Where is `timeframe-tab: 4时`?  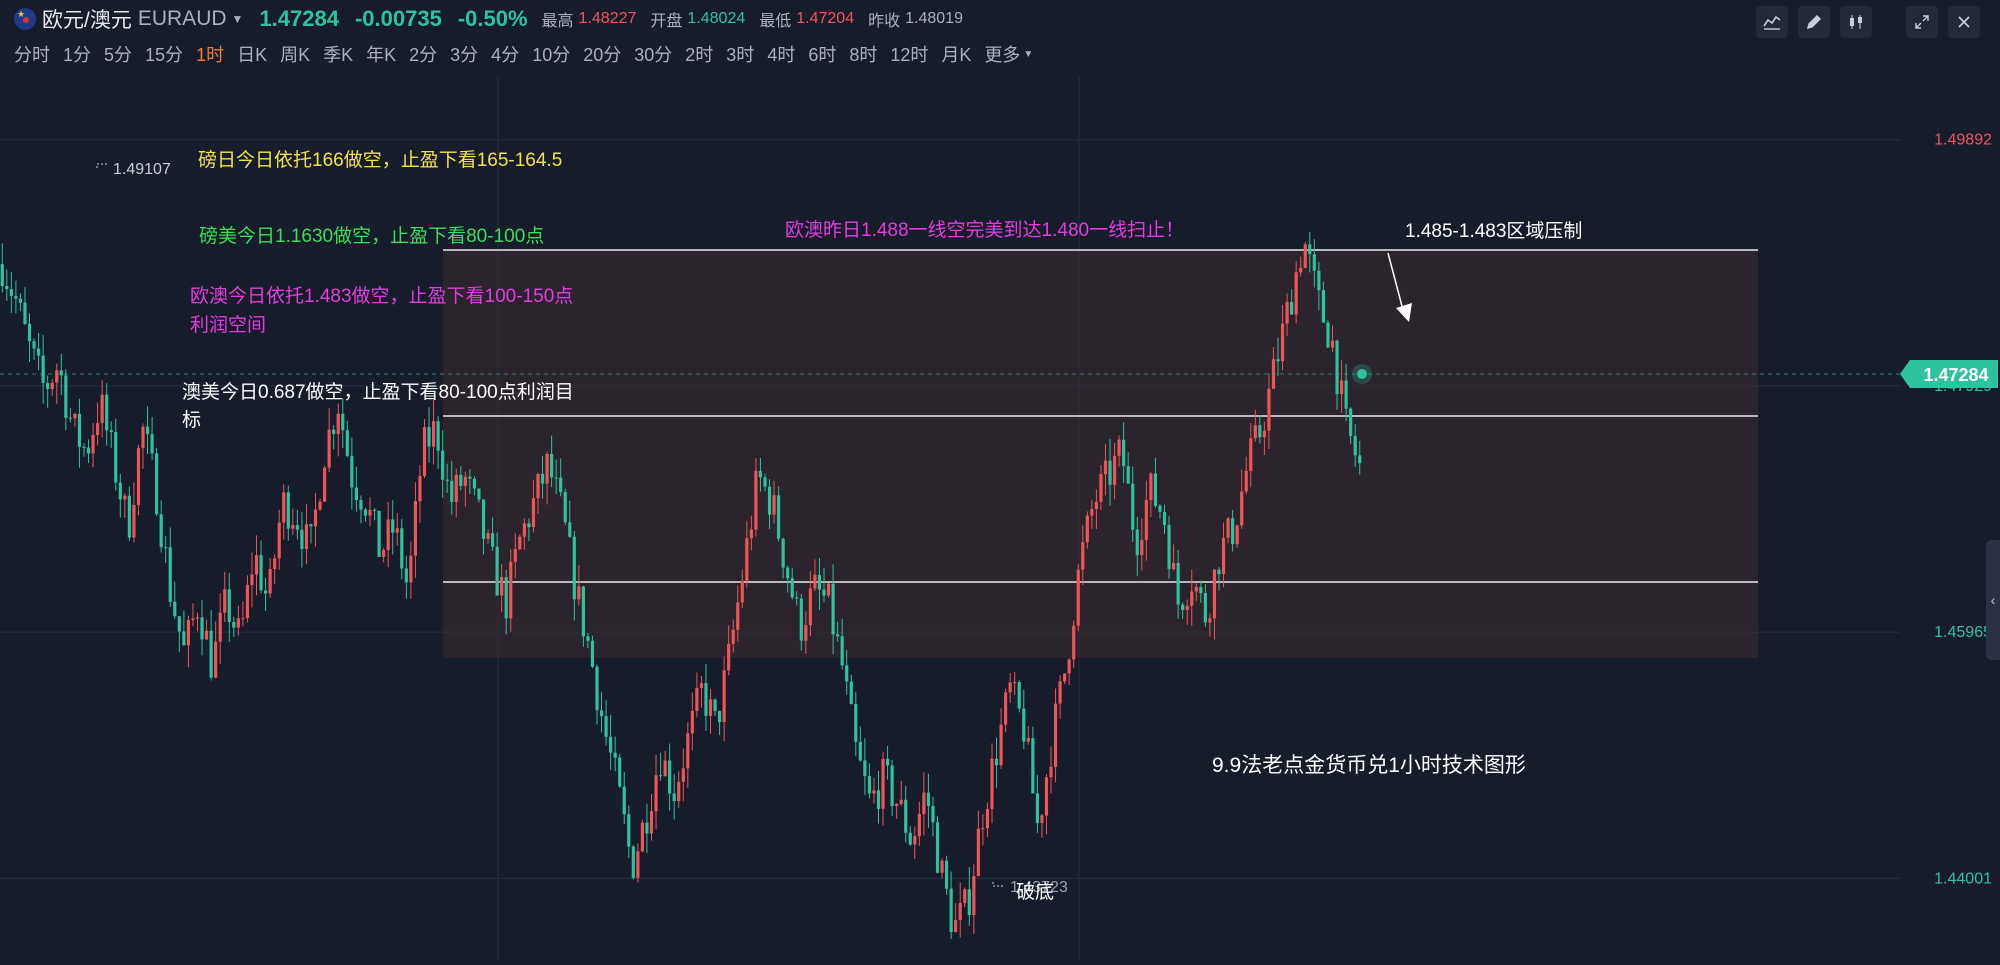 timeframe-tab: 4时 is located at coordinates (781, 54).